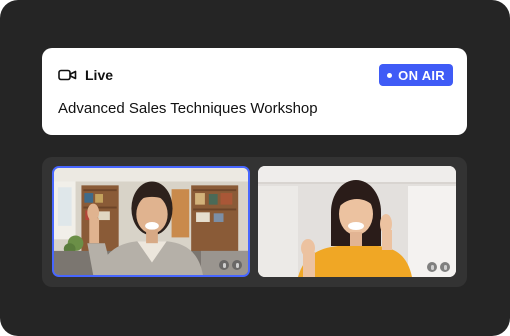 The height and width of the screenshot is (336, 510). What do you see at coordinates (390, 75) in the screenshot?
I see `on-air-dot-icon` at bounding box center [390, 75].